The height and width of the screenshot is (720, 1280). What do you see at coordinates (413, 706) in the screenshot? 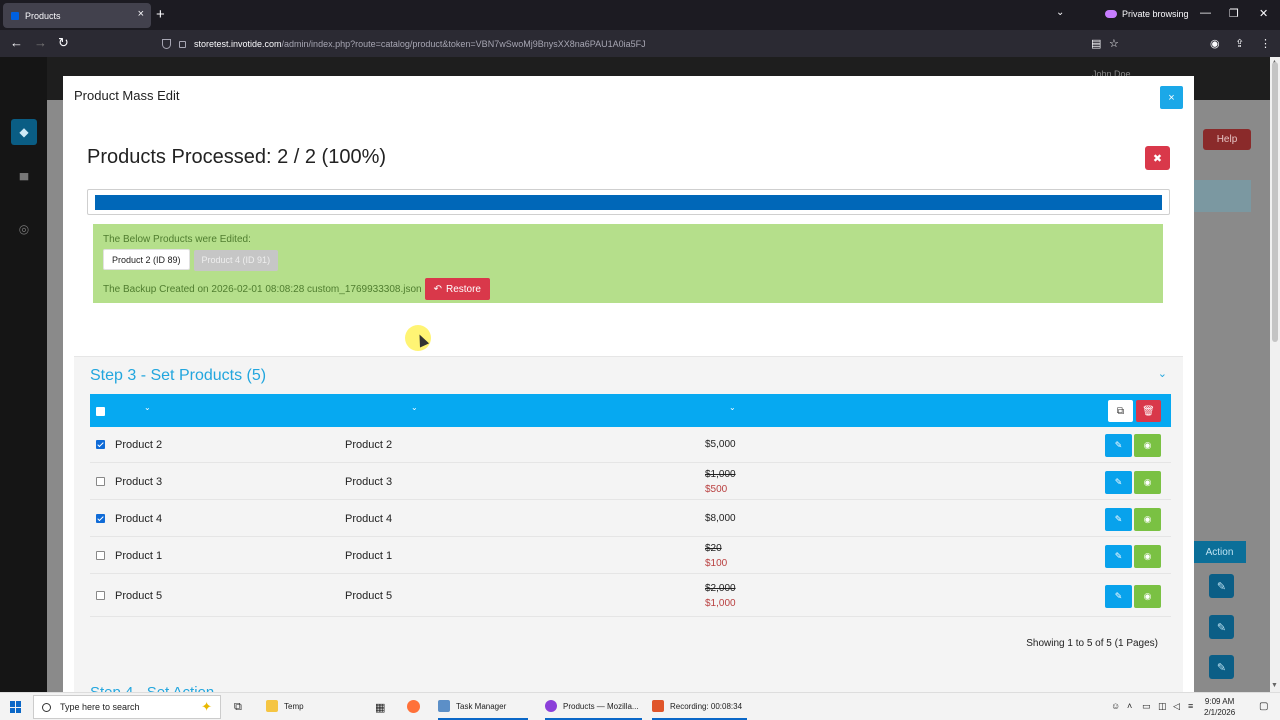
I see `firefox-icon` at bounding box center [413, 706].